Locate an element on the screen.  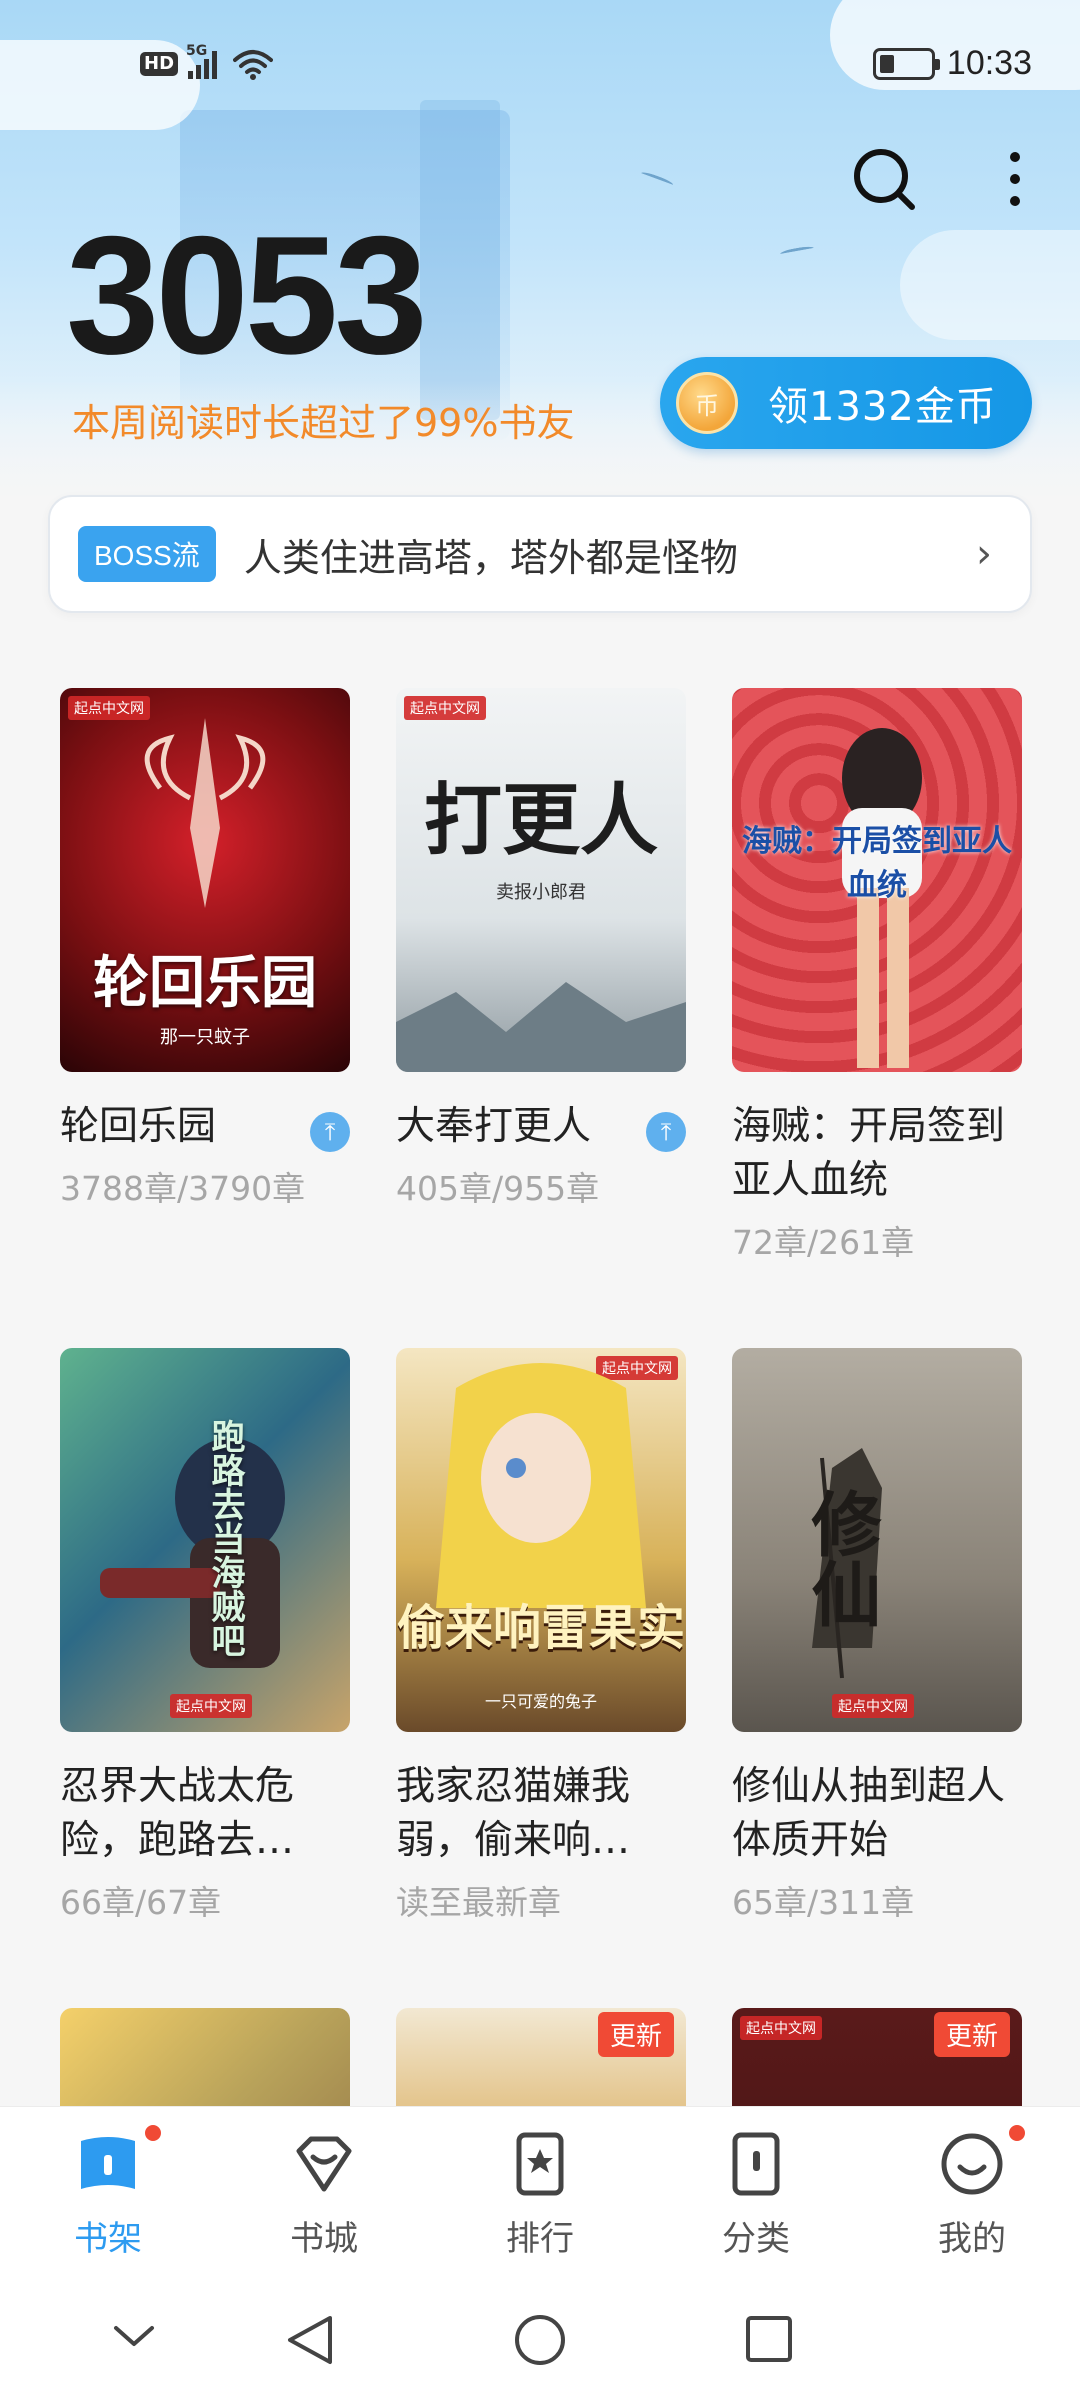
nav-label: 书城 is located at coordinates (324, 2239).